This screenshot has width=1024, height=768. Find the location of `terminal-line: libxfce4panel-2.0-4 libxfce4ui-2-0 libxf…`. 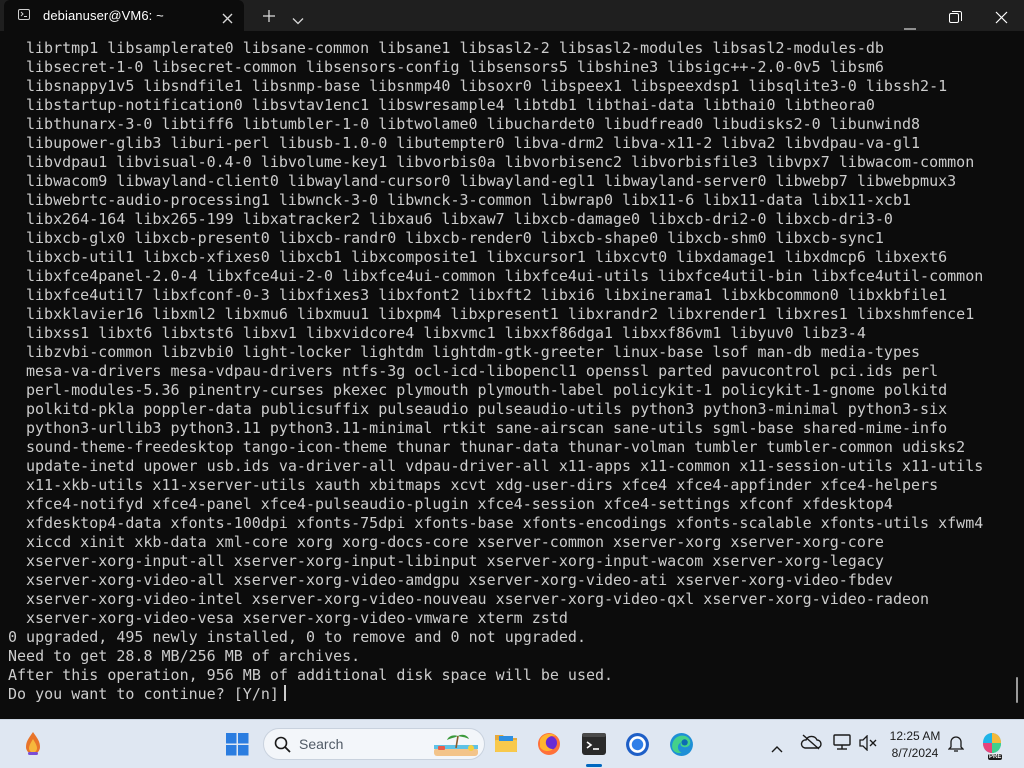

terminal-line: libxfce4panel-2.0-4 libxfce4ui-2-0 libxf… is located at coordinates (505, 276).